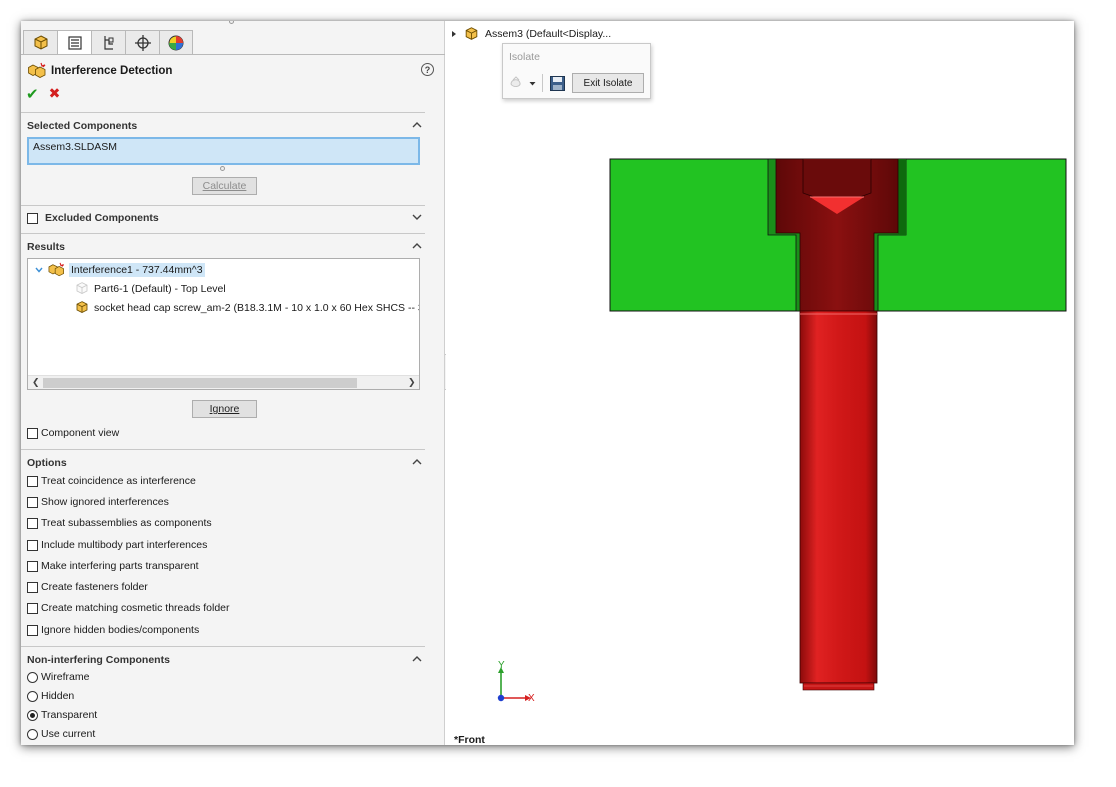 Image resolution: width=1116 pixels, height=787 pixels. I want to click on display-manager-icon, so click(176, 42).